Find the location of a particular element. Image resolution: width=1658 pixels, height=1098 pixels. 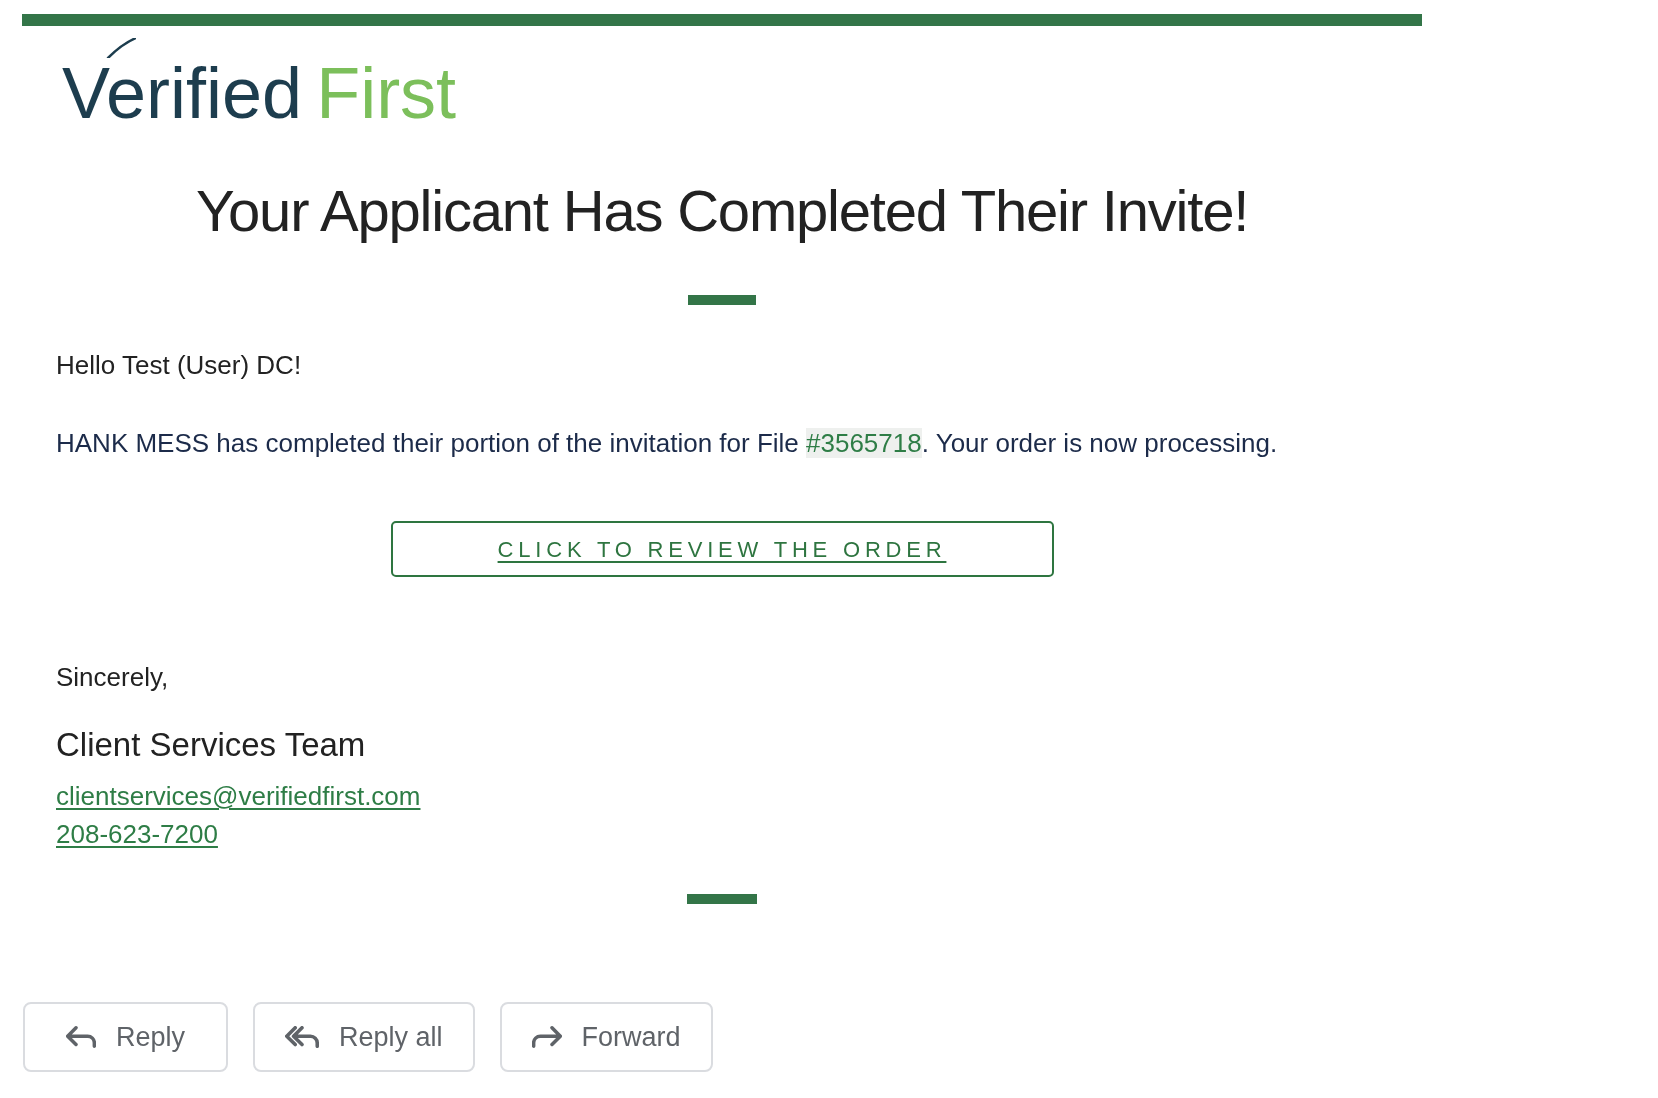

logo: Verified First is located at coordinates (259, 83).